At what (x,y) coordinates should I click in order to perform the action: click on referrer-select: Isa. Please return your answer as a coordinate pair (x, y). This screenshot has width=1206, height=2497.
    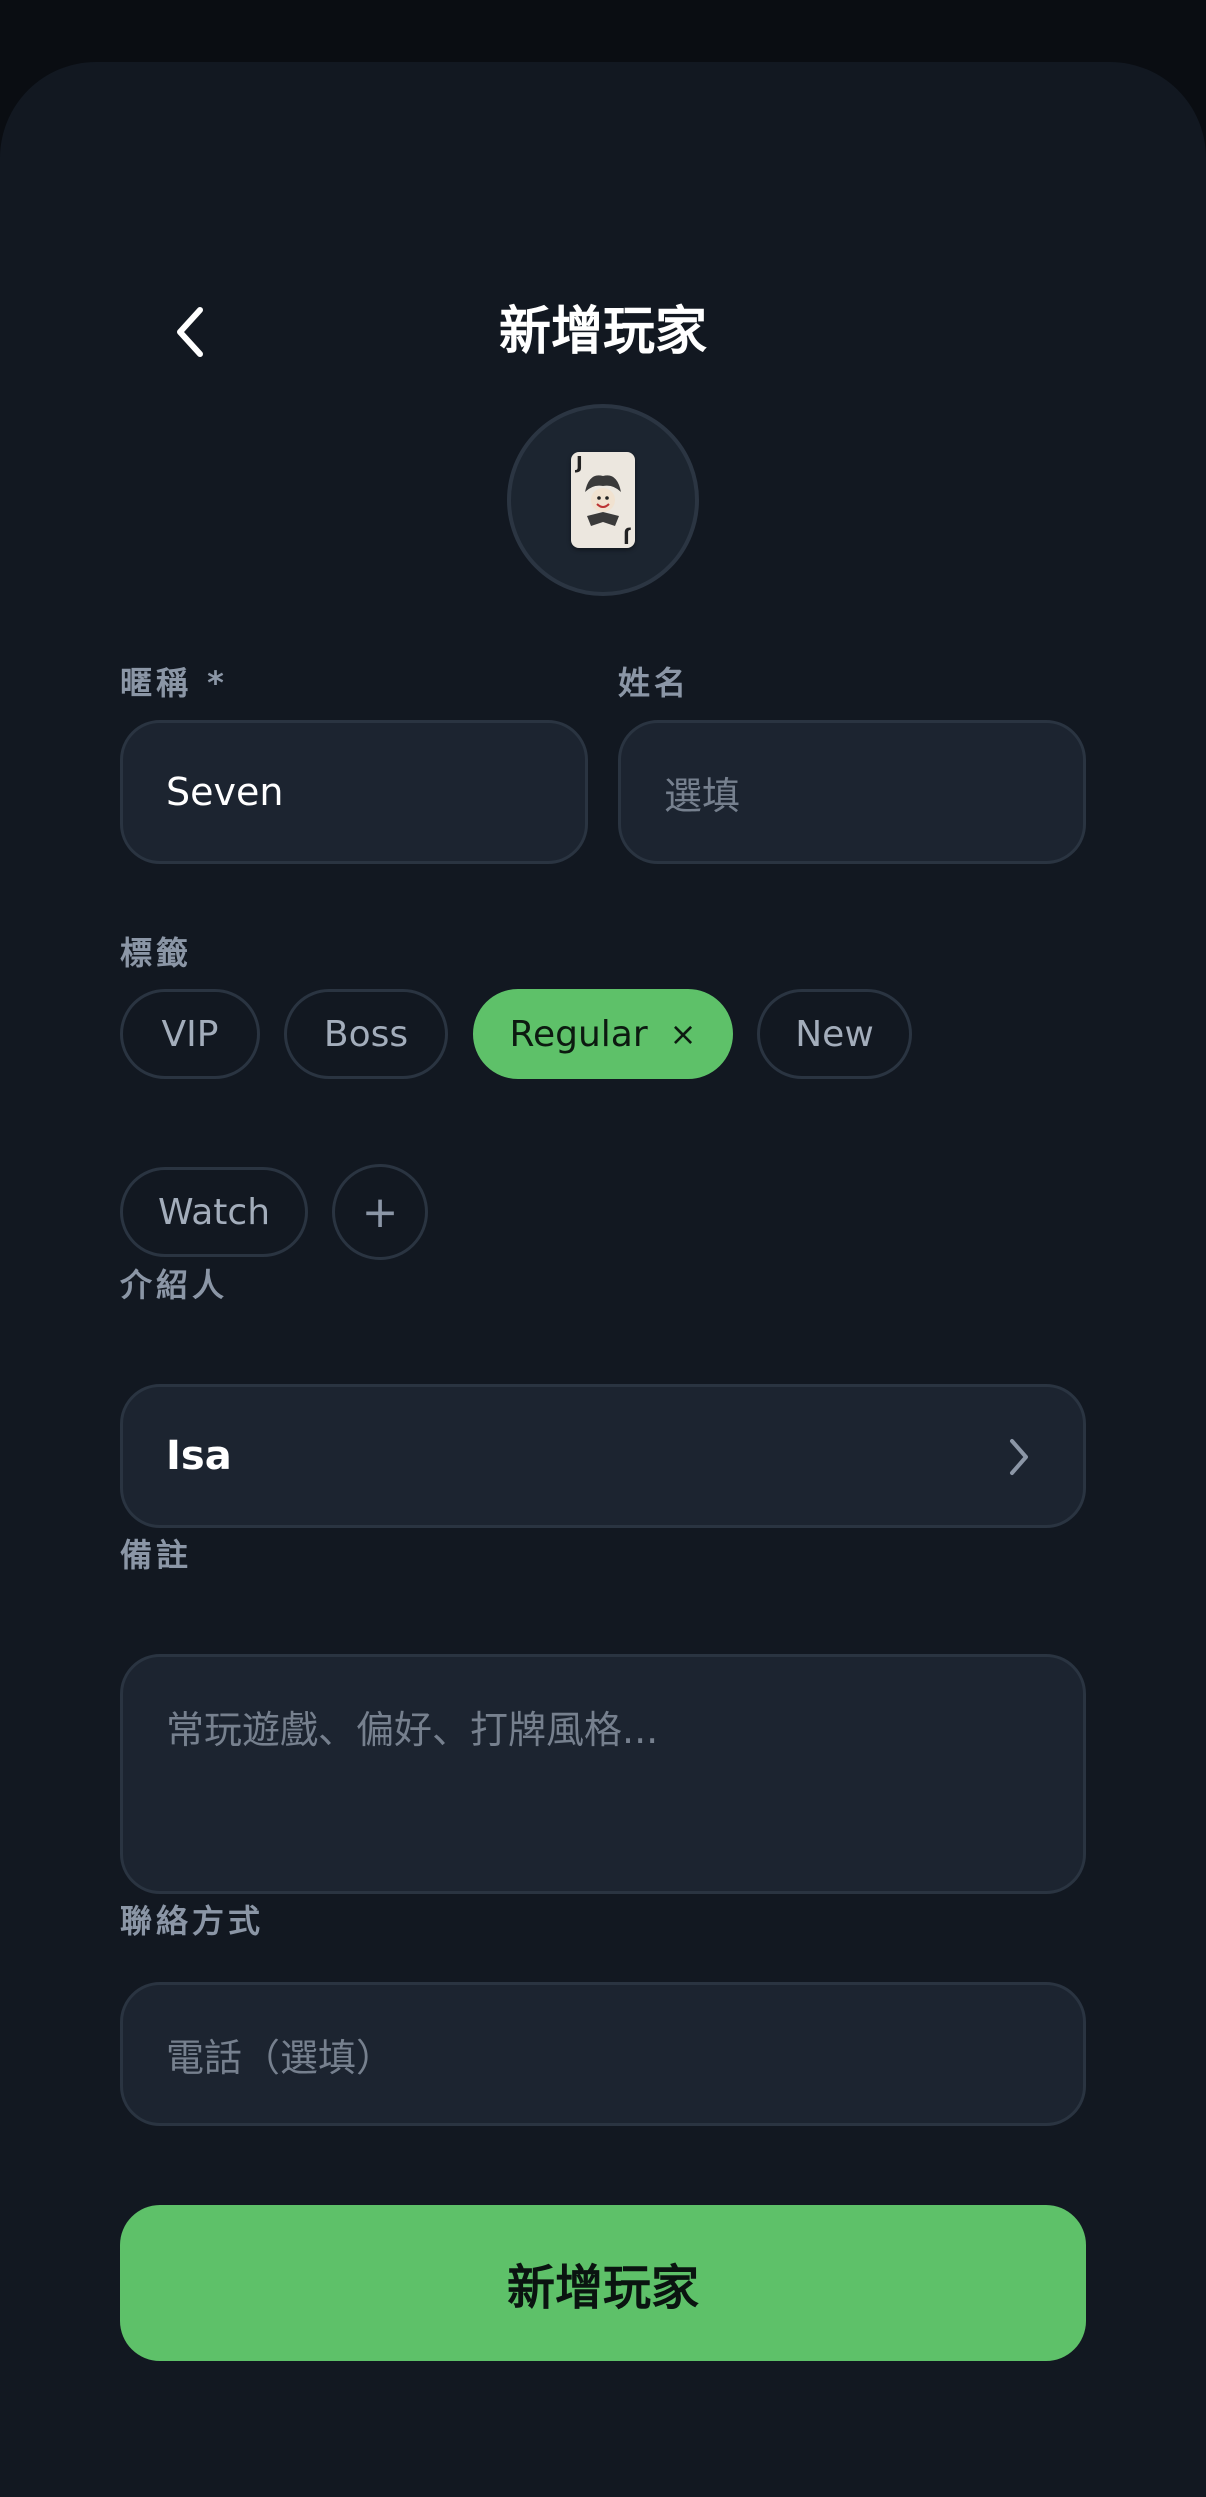
    Looking at the image, I should click on (603, 1456).